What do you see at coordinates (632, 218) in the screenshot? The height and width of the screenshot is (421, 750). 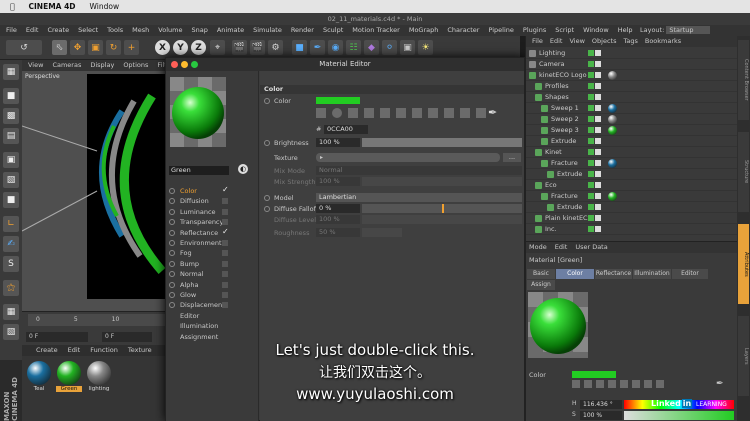 I see `object-row: Plain kinetECO` at bounding box center [632, 218].